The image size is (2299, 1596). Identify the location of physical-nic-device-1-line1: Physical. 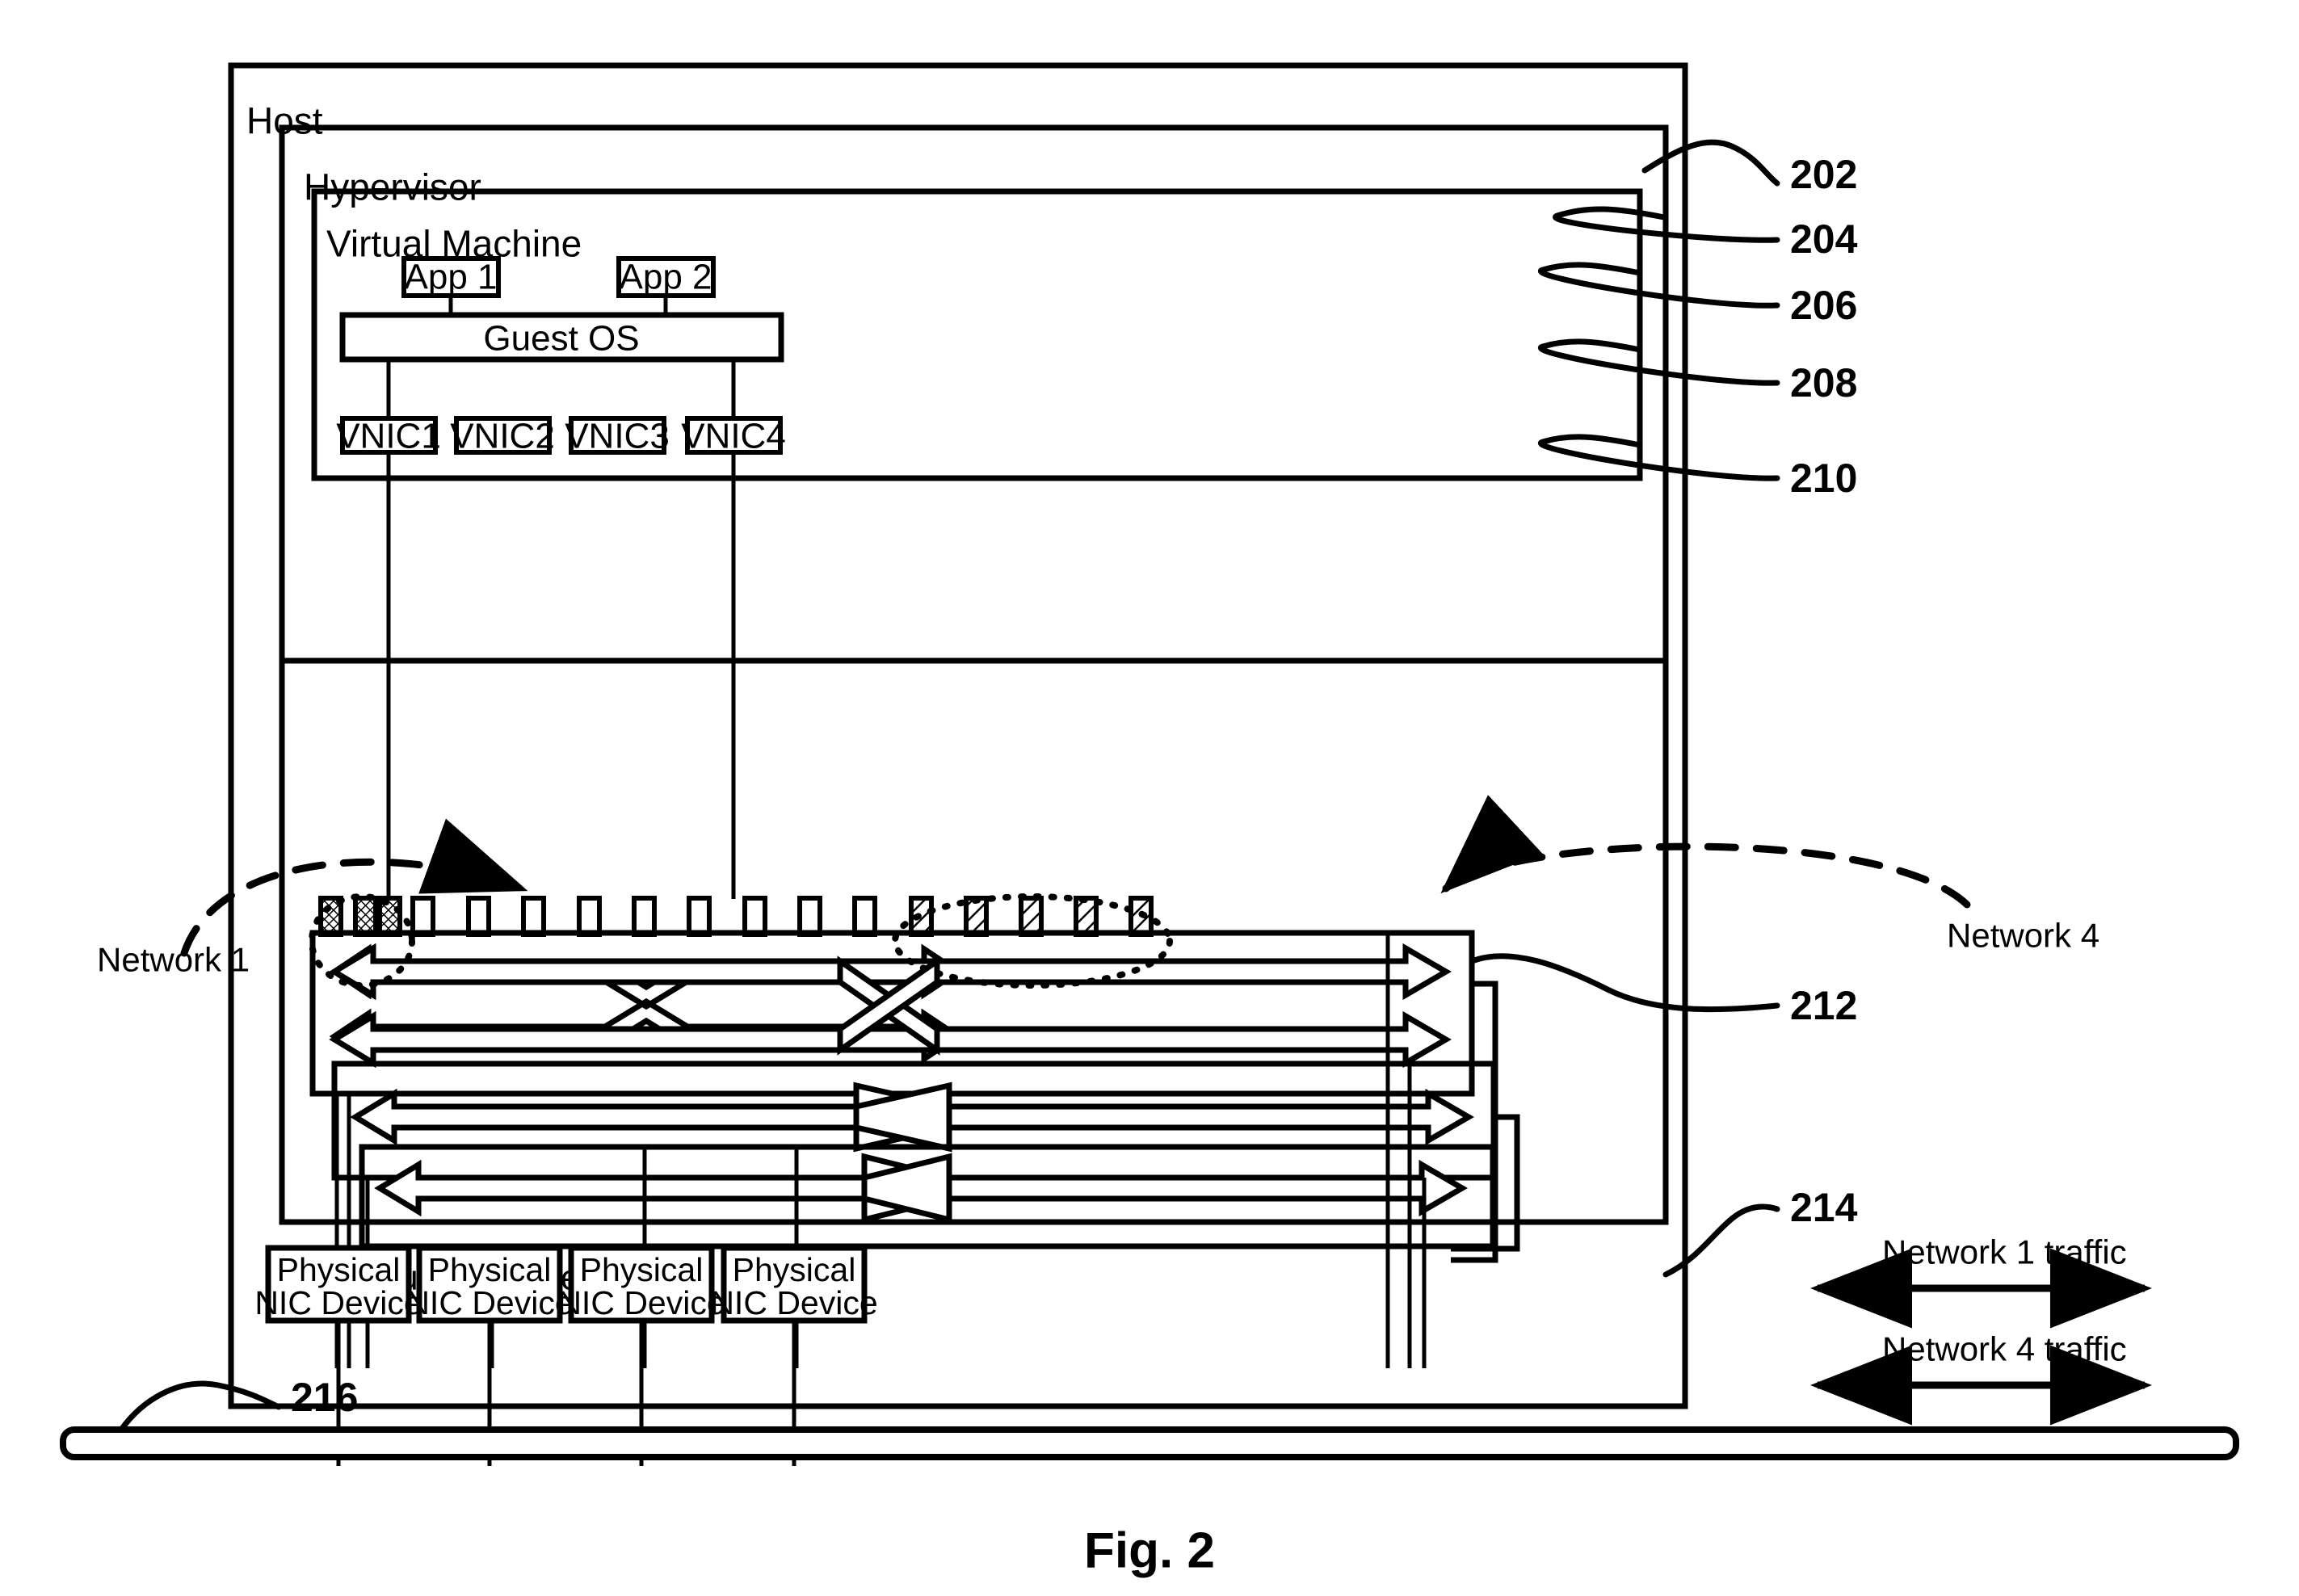
(339, 1269).